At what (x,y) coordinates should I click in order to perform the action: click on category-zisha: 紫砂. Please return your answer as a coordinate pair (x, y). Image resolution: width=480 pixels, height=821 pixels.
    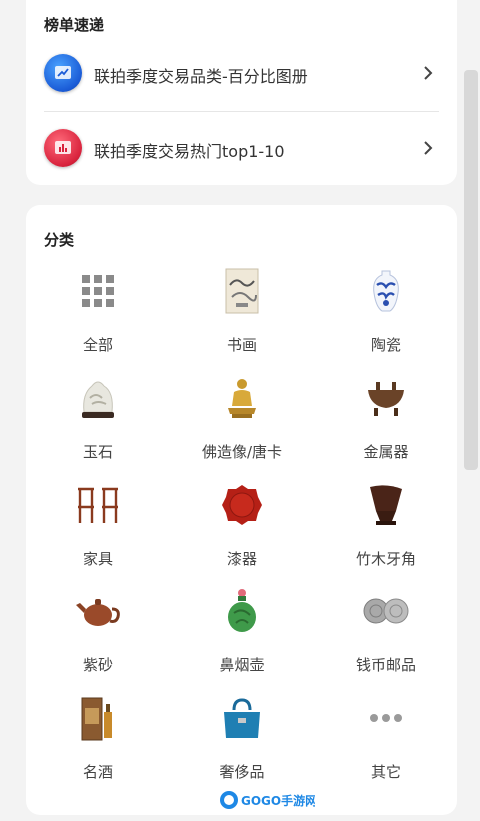
    Looking at the image, I should click on (98, 637).